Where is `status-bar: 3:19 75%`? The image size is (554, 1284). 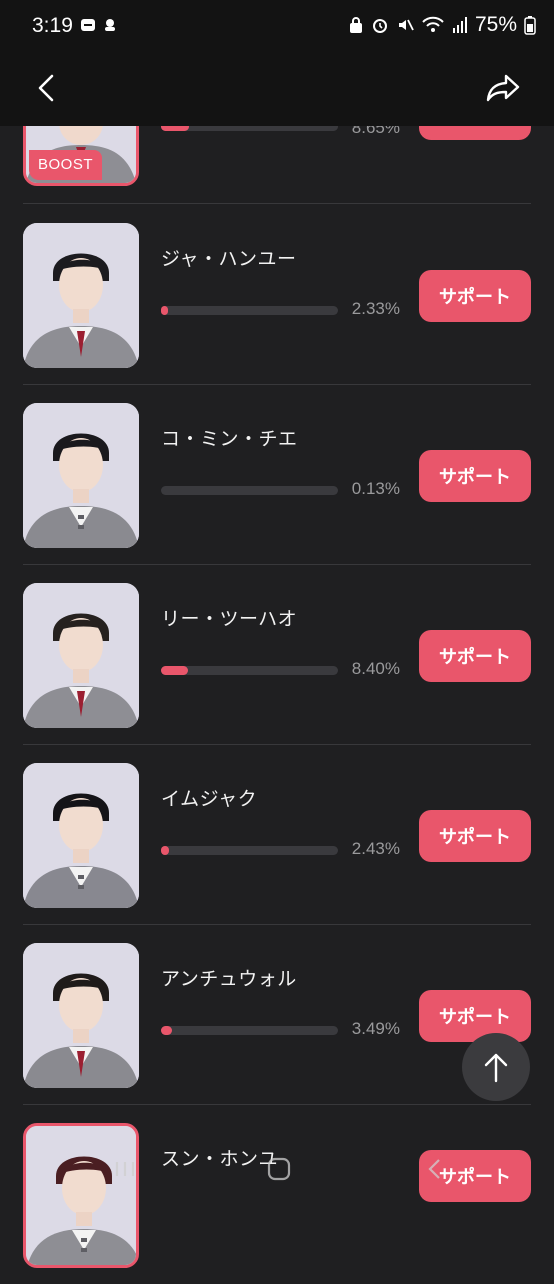
status-bar: 3:19 75% is located at coordinates (277, 26).